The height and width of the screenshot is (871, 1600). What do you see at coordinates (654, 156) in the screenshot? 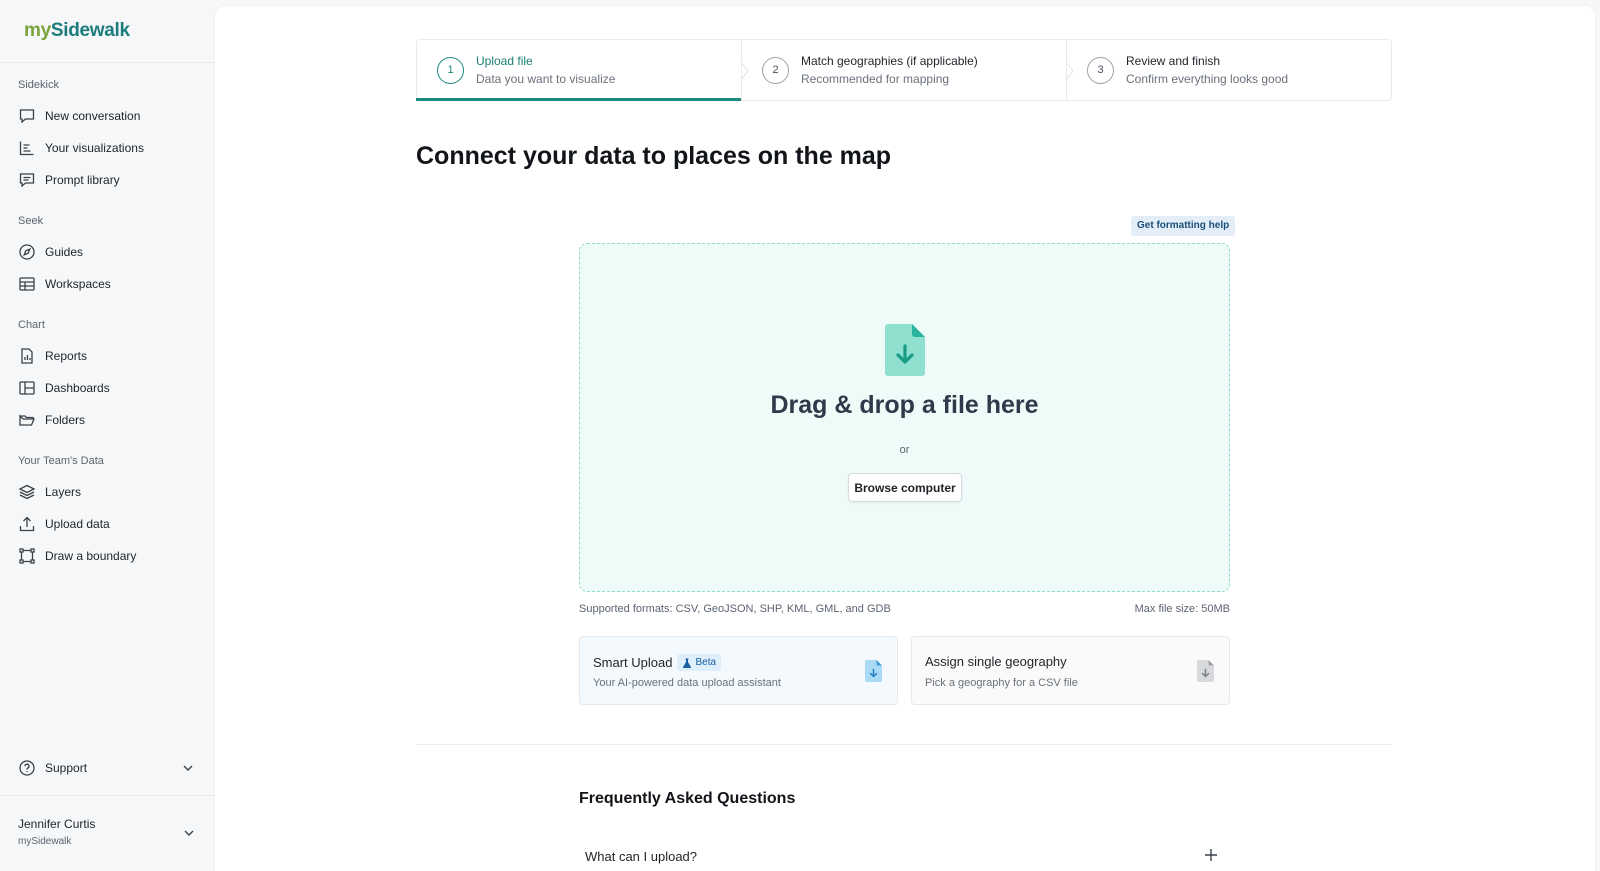
I see `page-title: Connect your data to places on the map` at bounding box center [654, 156].